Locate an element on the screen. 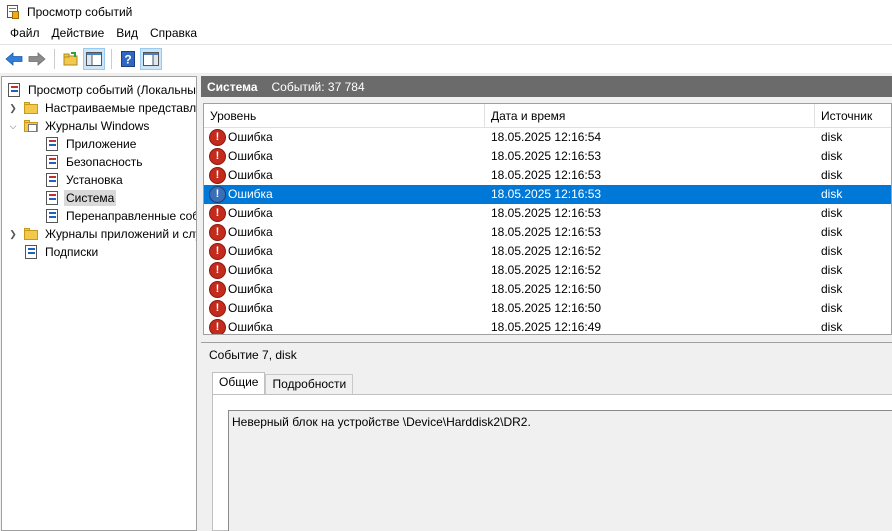 This screenshot has height=531, width=892. show-hide-tree-button is located at coordinates (94, 59).